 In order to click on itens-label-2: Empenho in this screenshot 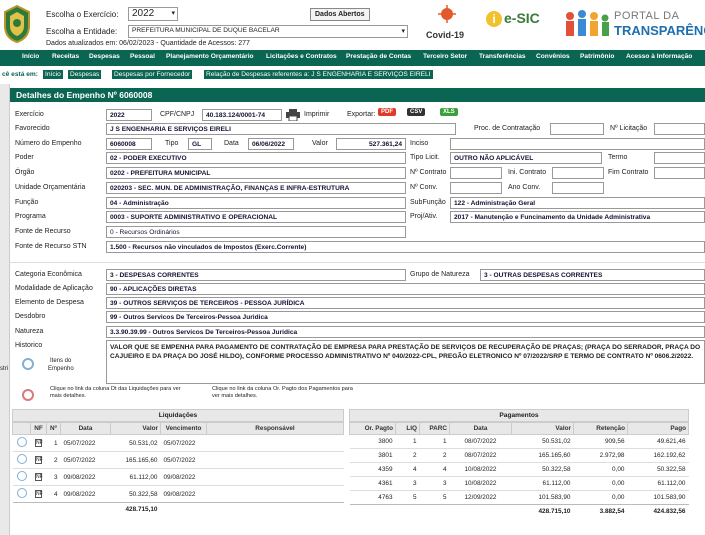, I will do `click(61, 369)`.